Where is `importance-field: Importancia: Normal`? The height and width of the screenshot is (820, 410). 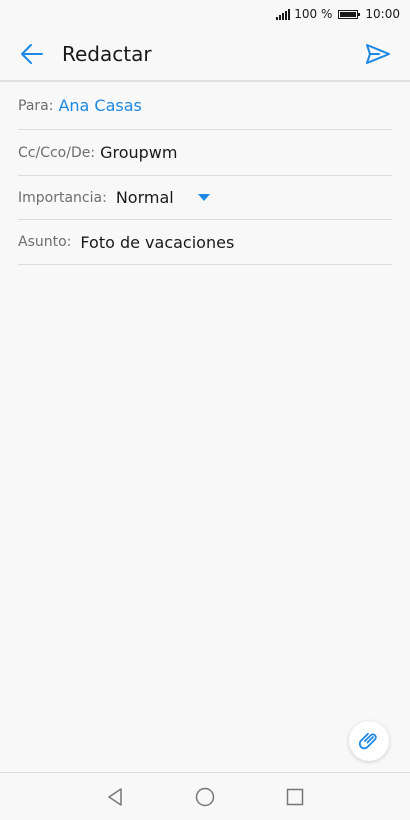
importance-field: Importancia: Normal is located at coordinates (205, 198).